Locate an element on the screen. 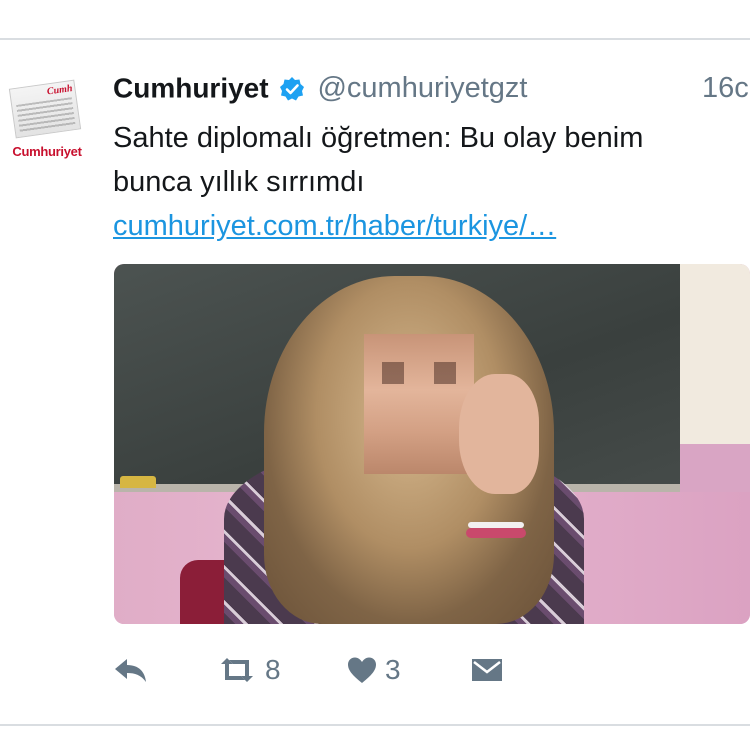 The width and height of the screenshot is (750, 750). newspaper-logo-icon: Cumh is located at coordinates (45, 109).